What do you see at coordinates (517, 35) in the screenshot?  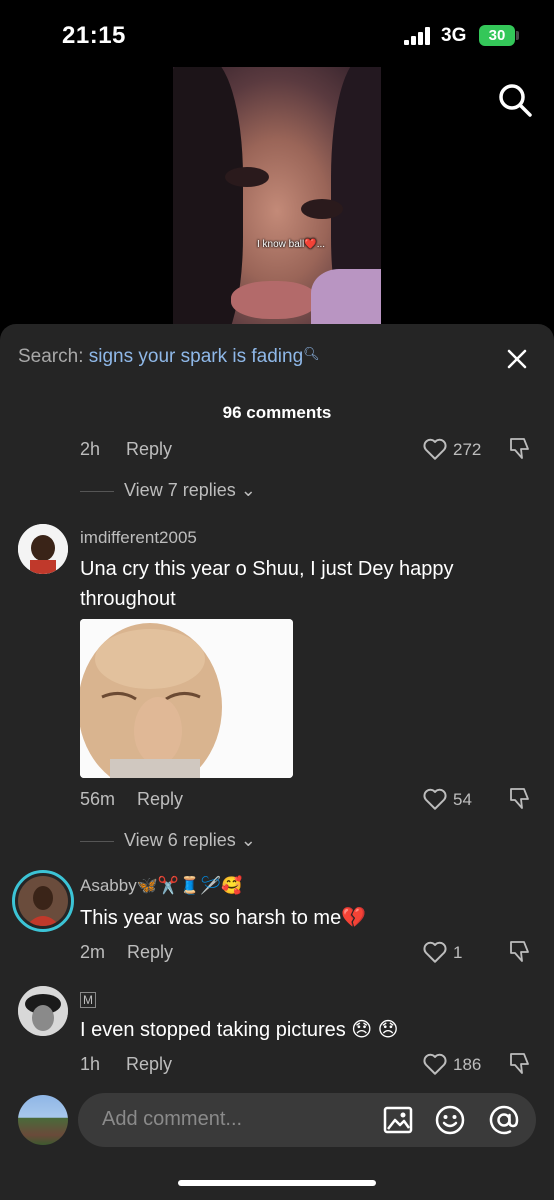 I see `battery-icon` at bounding box center [517, 35].